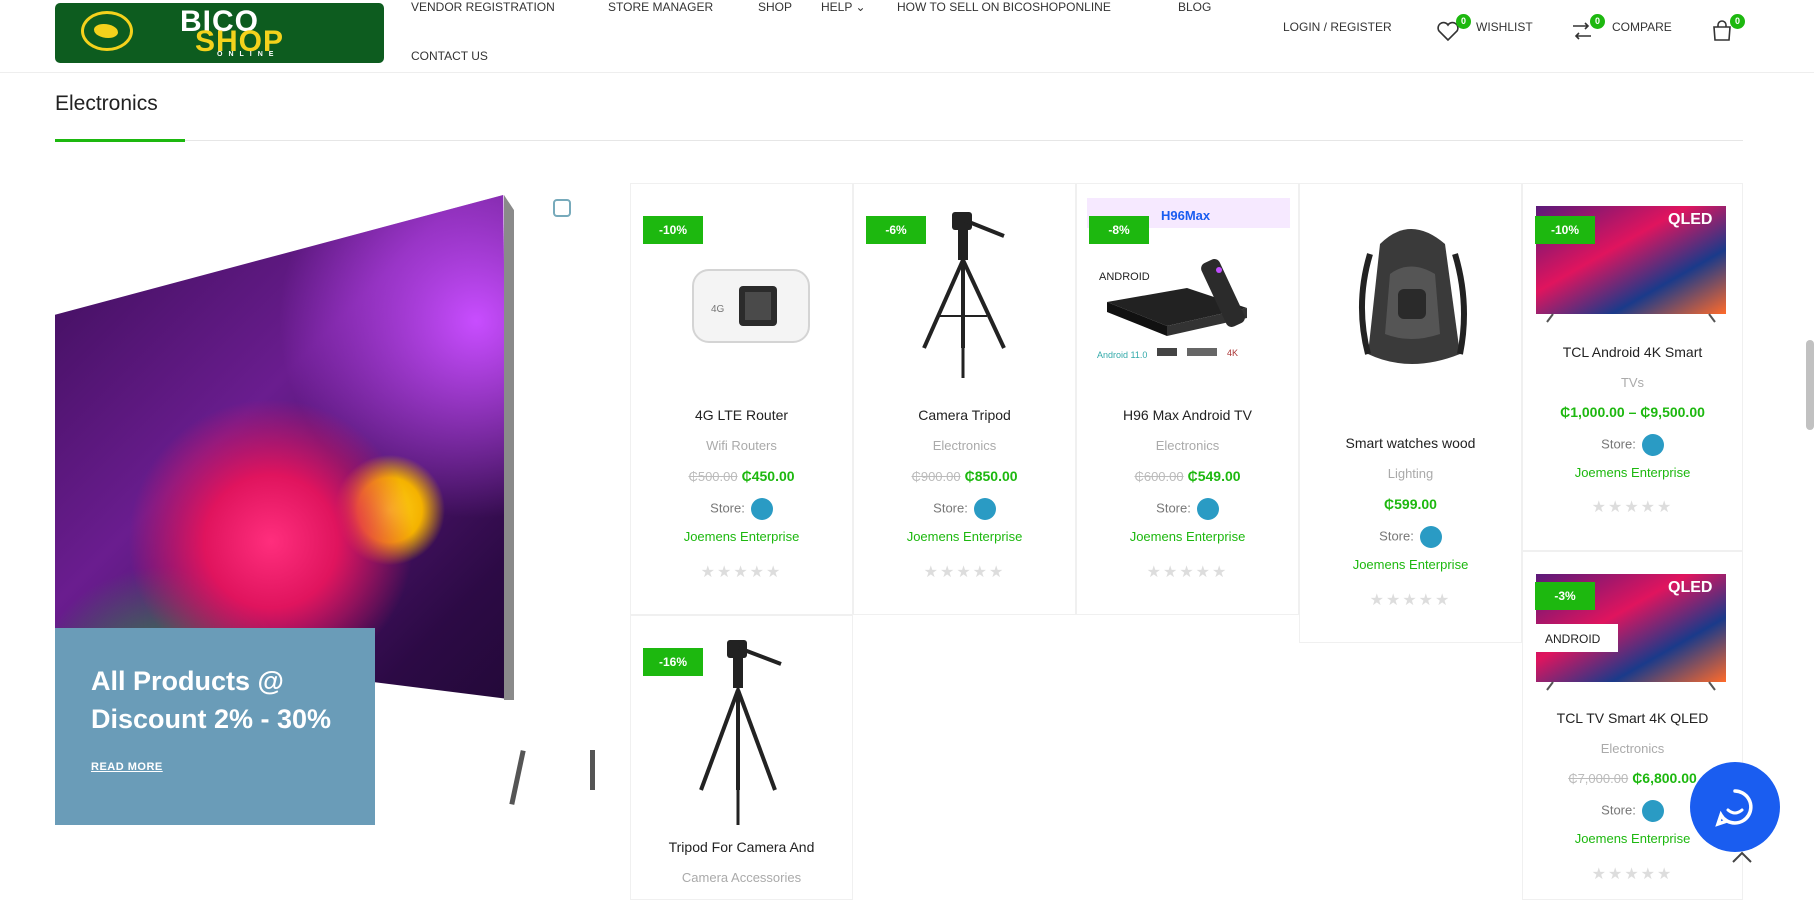 The height and width of the screenshot is (900, 1814). Describe the element at coordinates (219, 33) in the screenshot. I see `site-logo: BICO SHOP ONLINE` at that location.